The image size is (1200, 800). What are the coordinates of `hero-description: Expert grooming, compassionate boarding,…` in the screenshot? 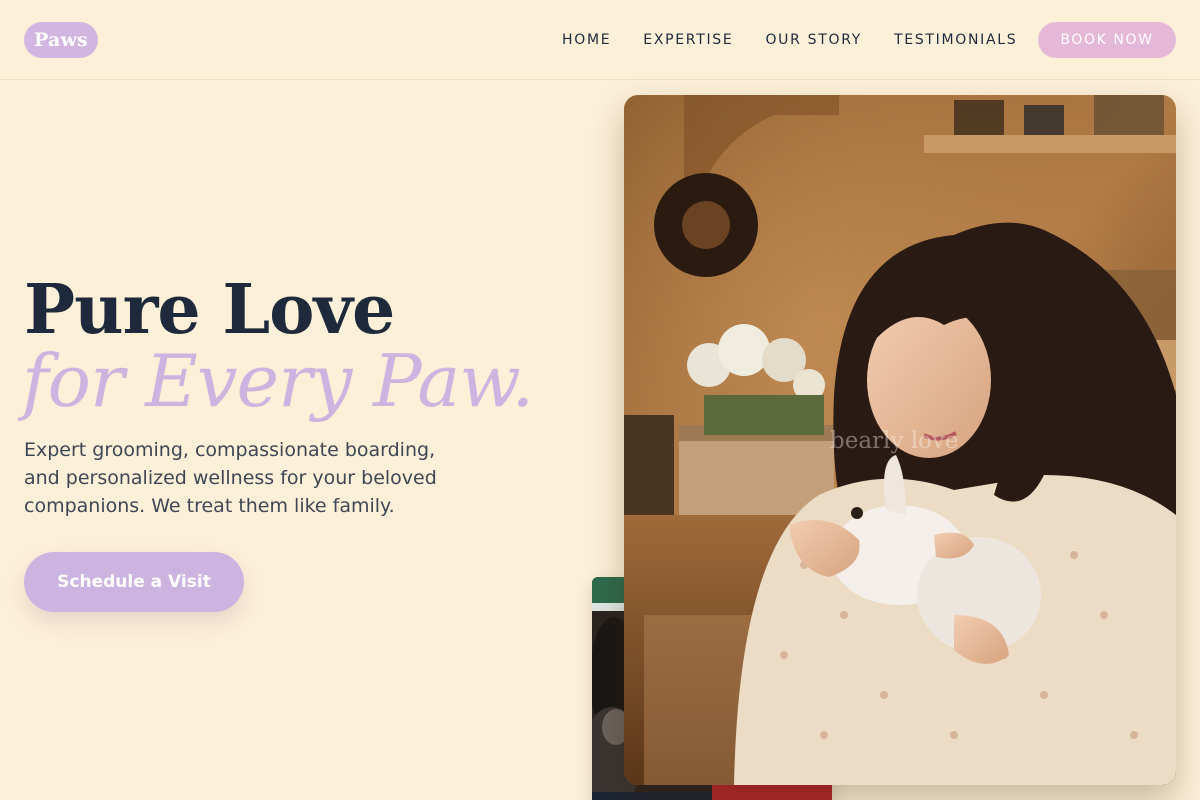 It's located at (230, 478).